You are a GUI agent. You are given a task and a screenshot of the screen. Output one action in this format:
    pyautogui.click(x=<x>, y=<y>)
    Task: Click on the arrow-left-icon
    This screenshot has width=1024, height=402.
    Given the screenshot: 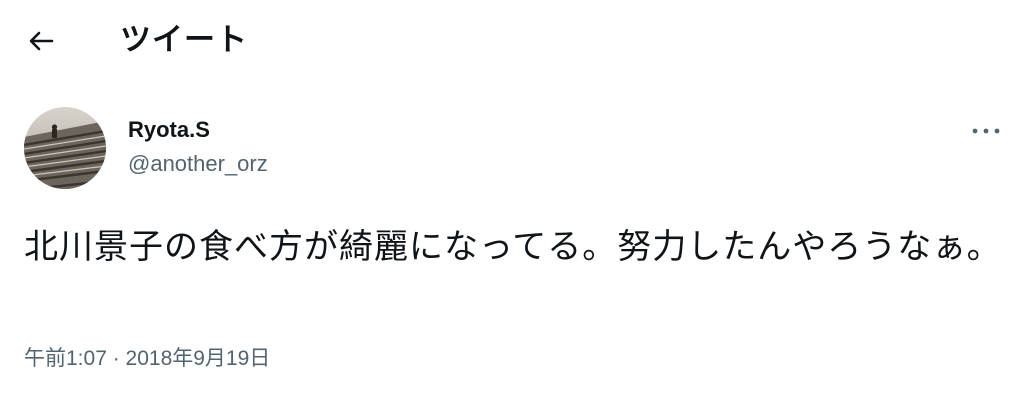 What is the action you would take?
    pyautogui.click(x=41, y=41)
    